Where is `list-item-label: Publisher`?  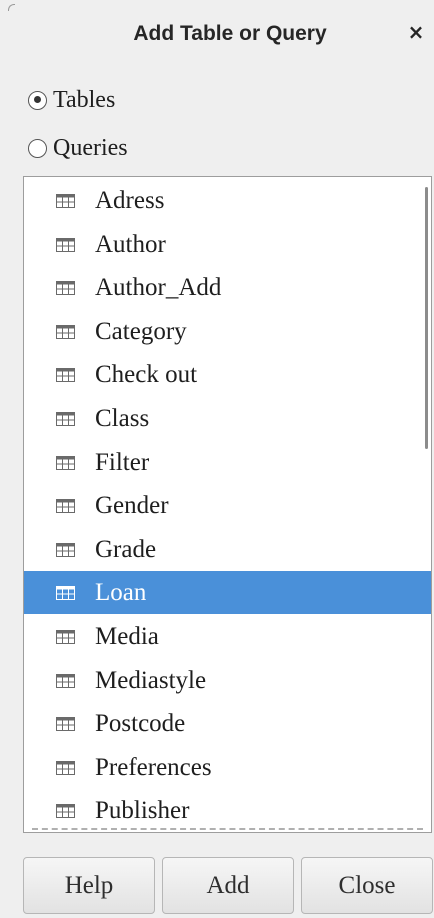 list-item-label: Publisher is located at coordinates (142, 811).